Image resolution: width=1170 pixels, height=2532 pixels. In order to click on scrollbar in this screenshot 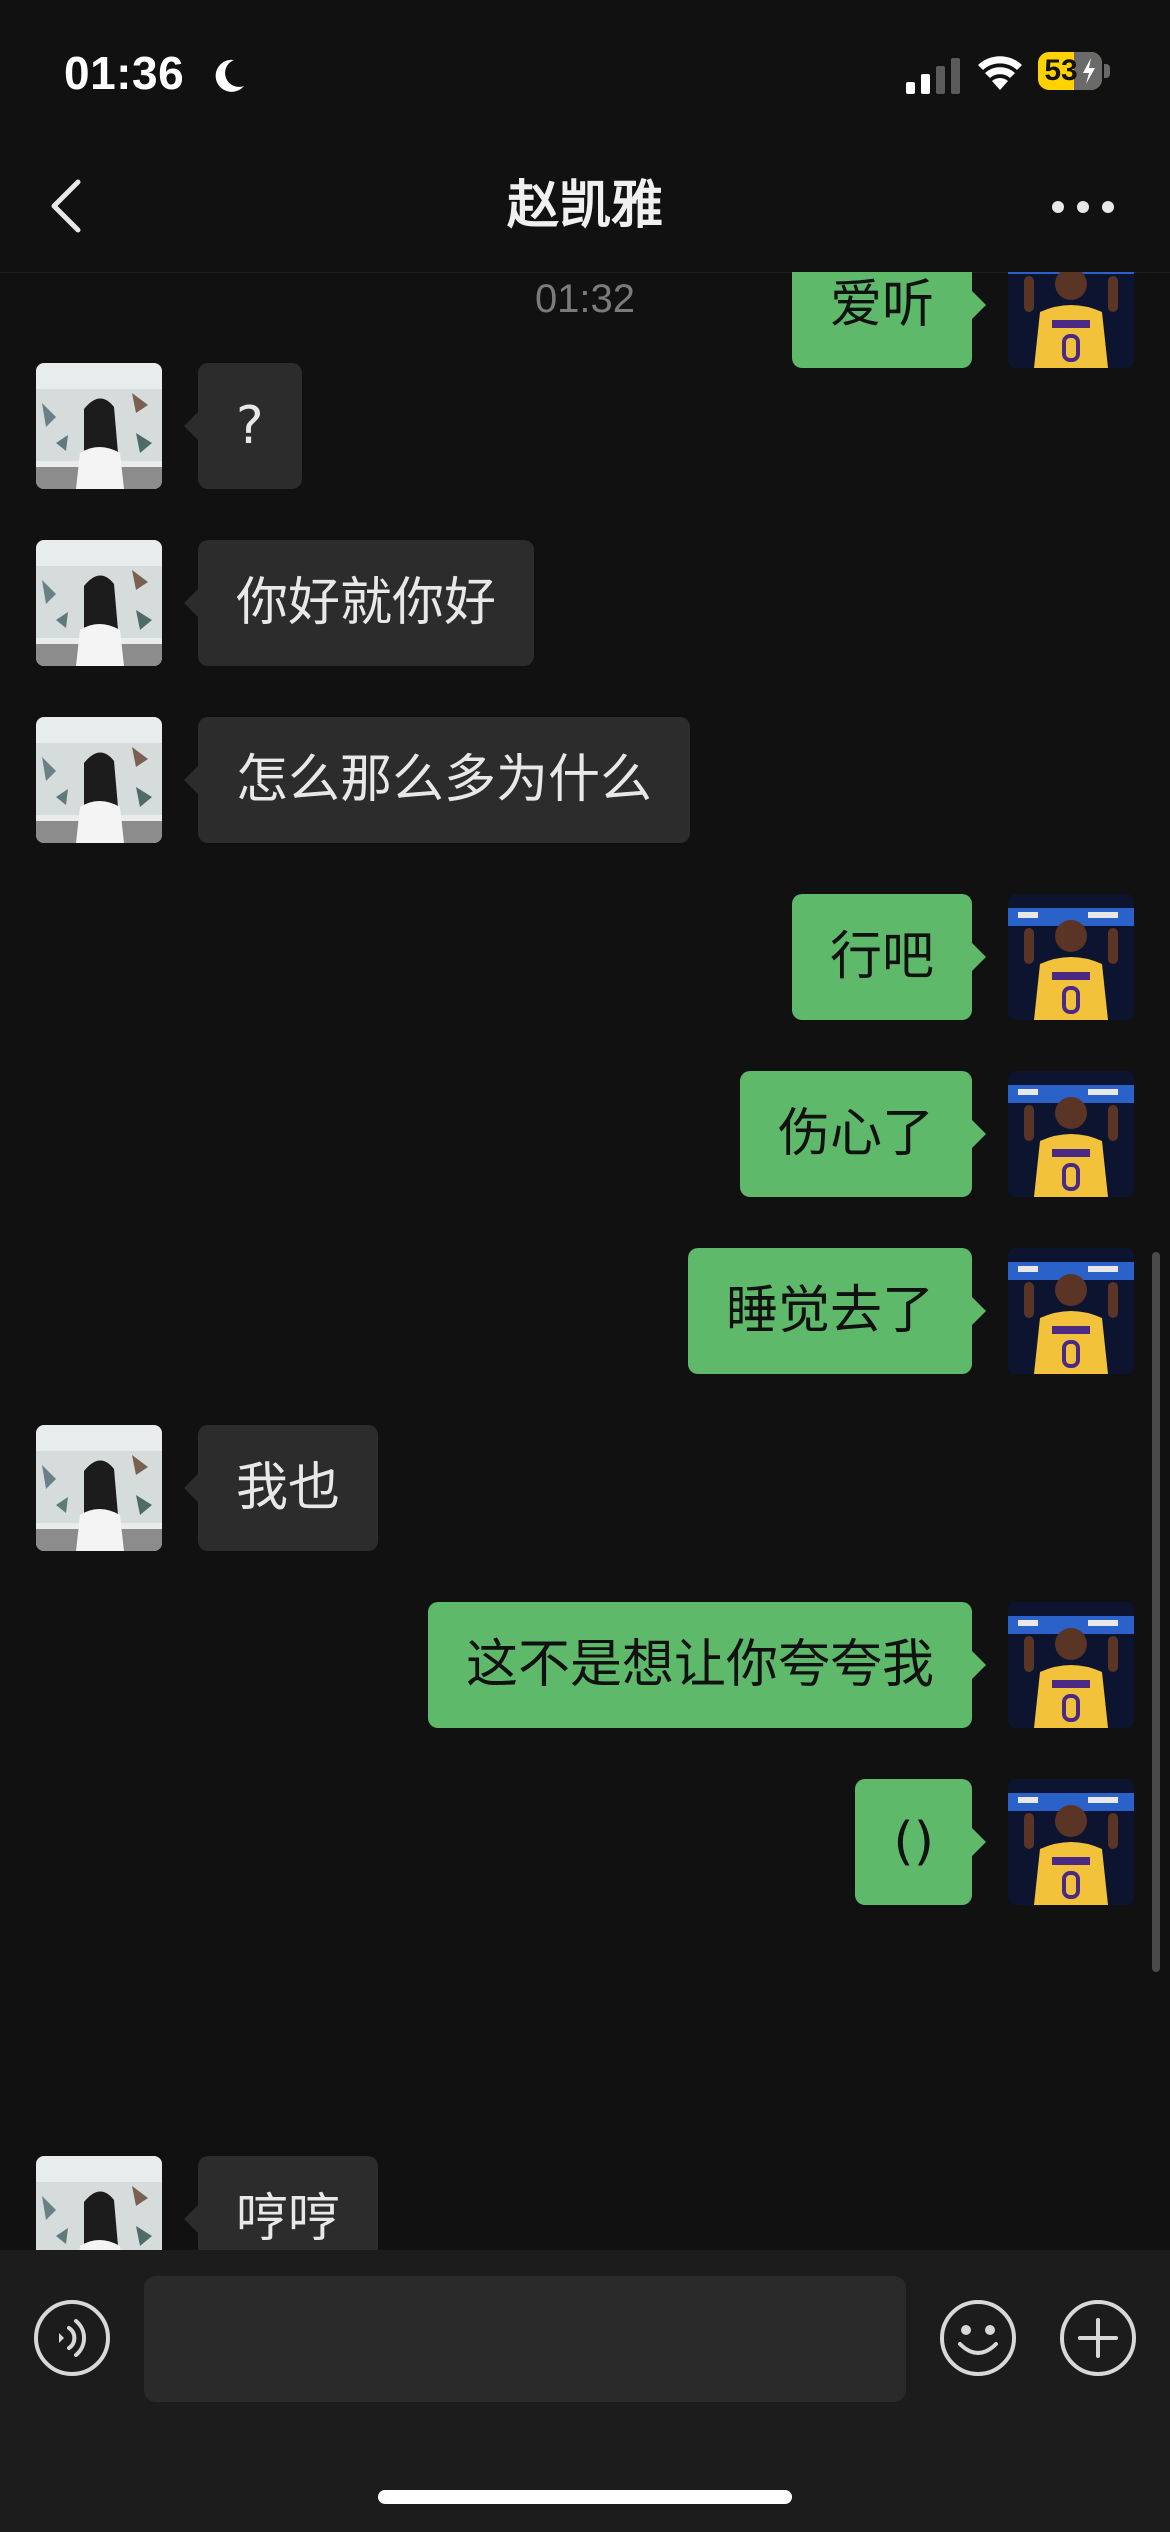, I will do `click(1156, 1612)`.